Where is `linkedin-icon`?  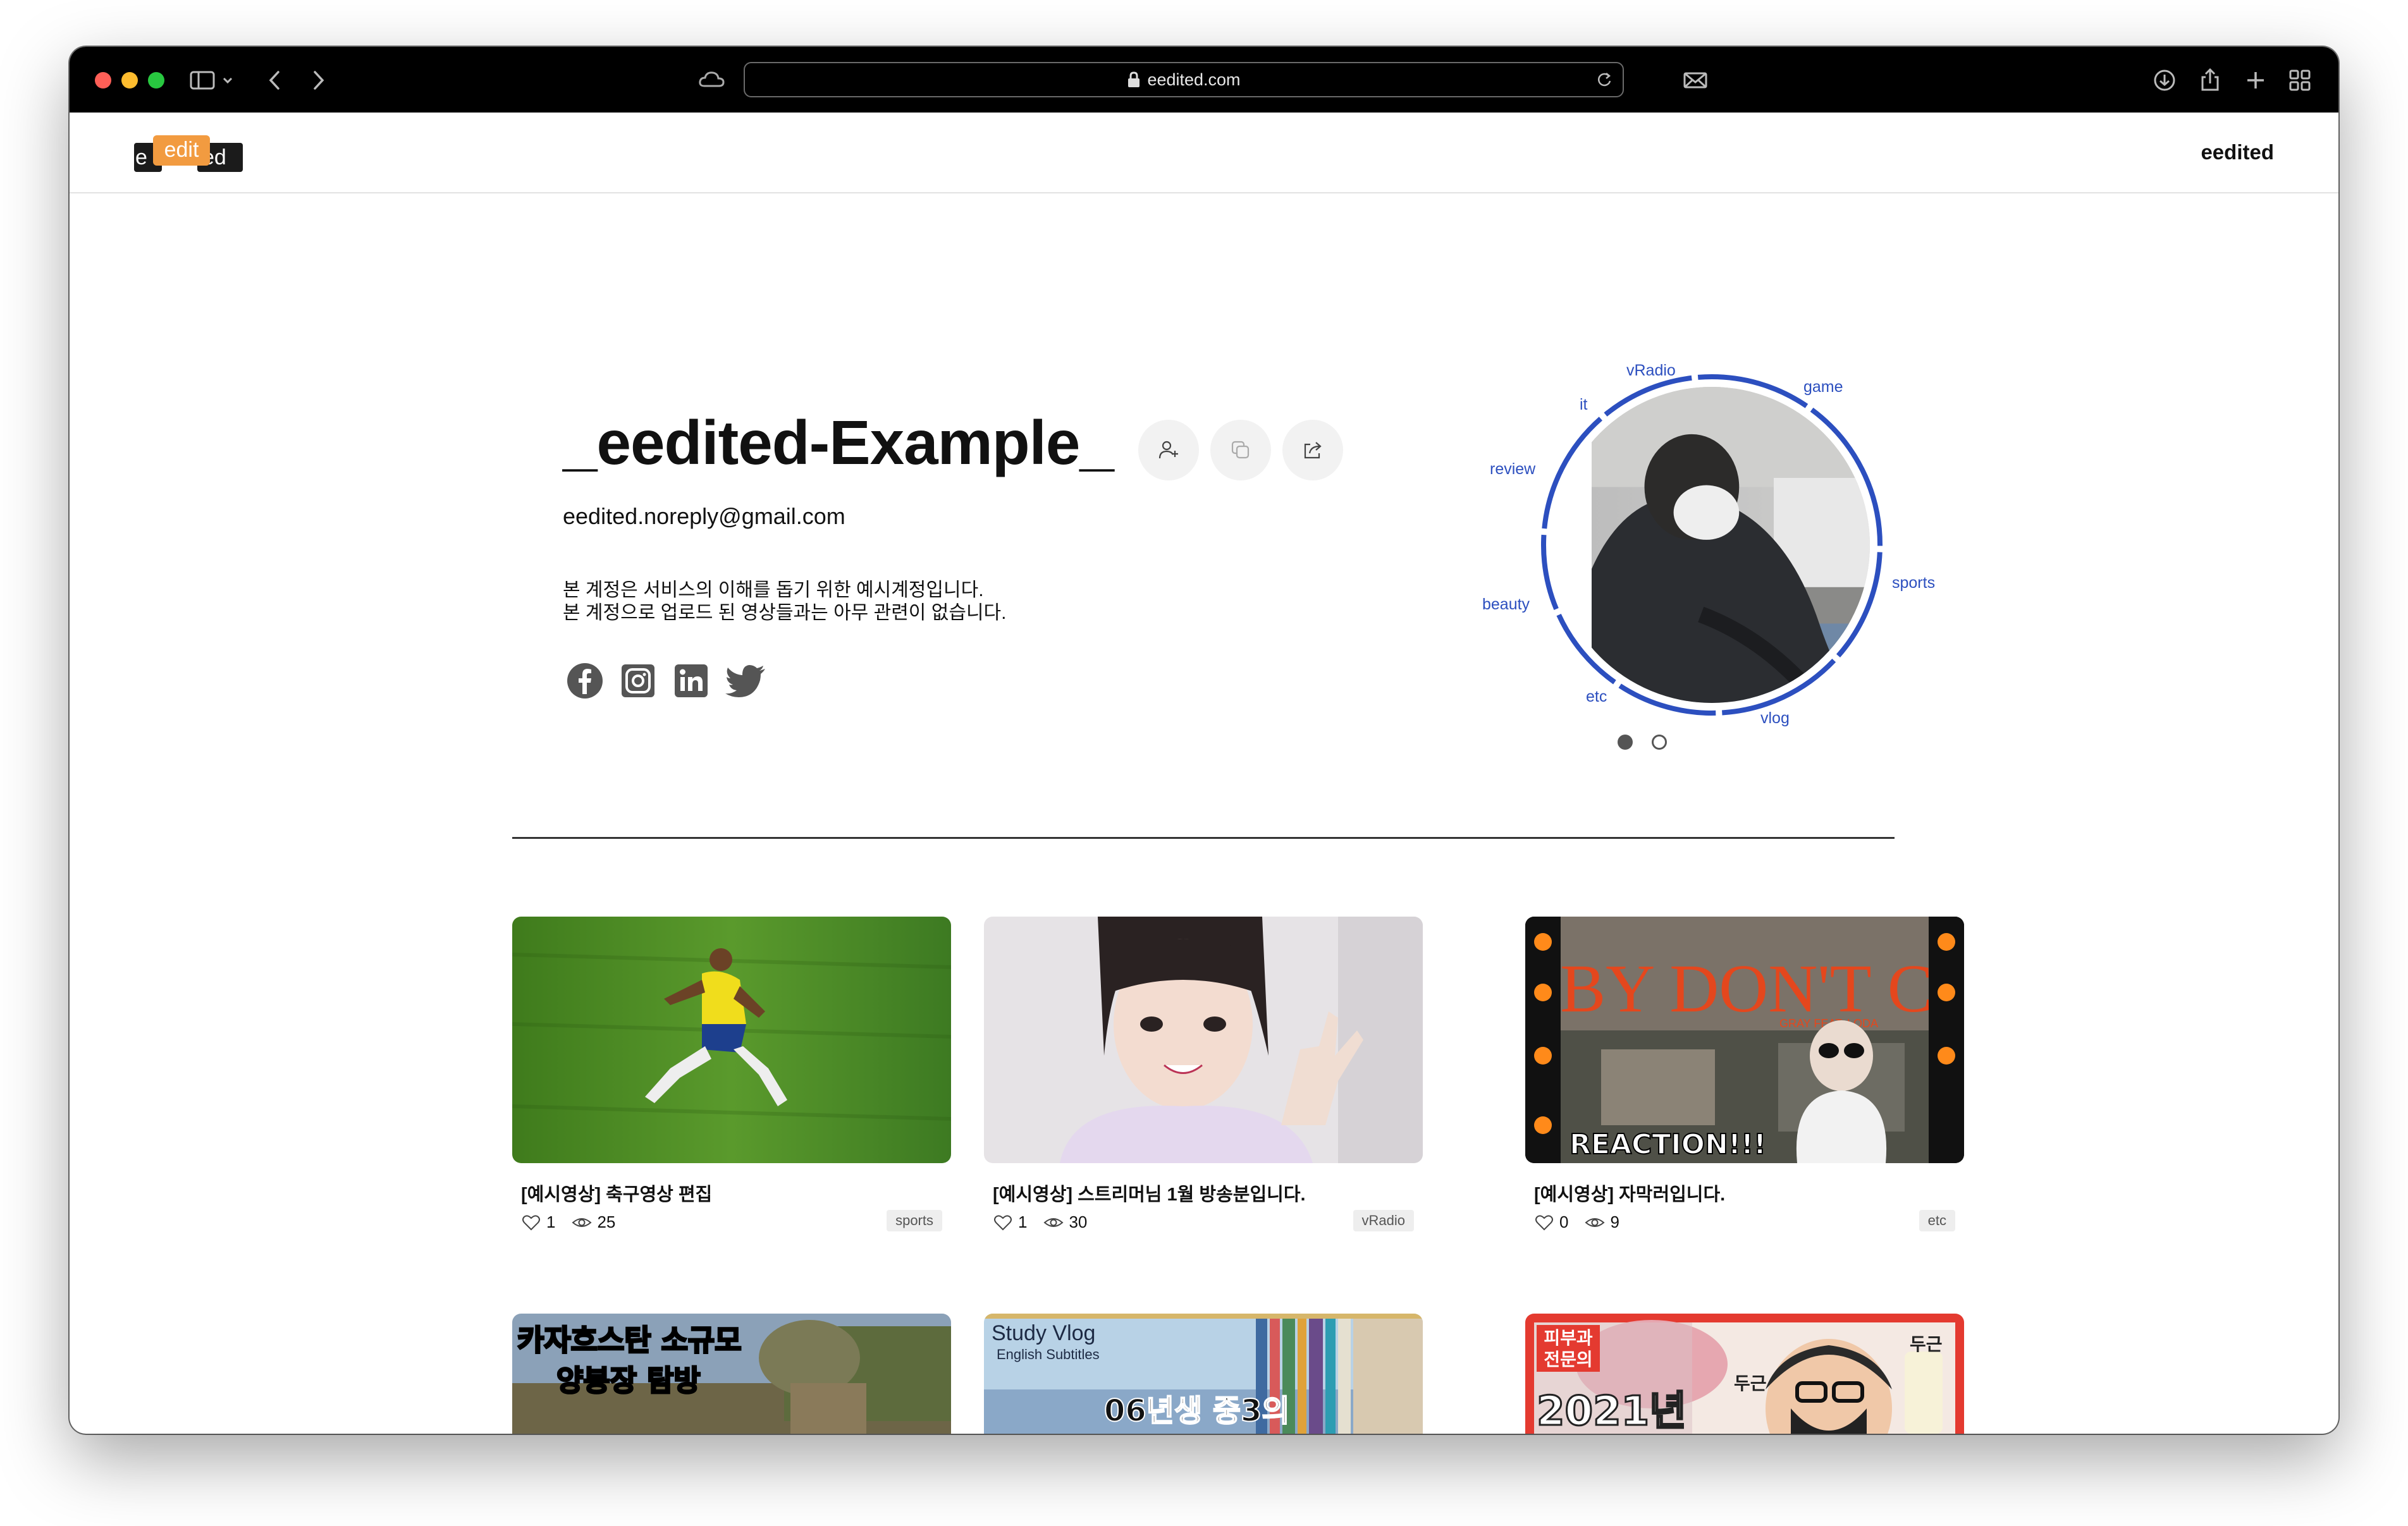
linkedin-icon is located at coordinates (691, 680).